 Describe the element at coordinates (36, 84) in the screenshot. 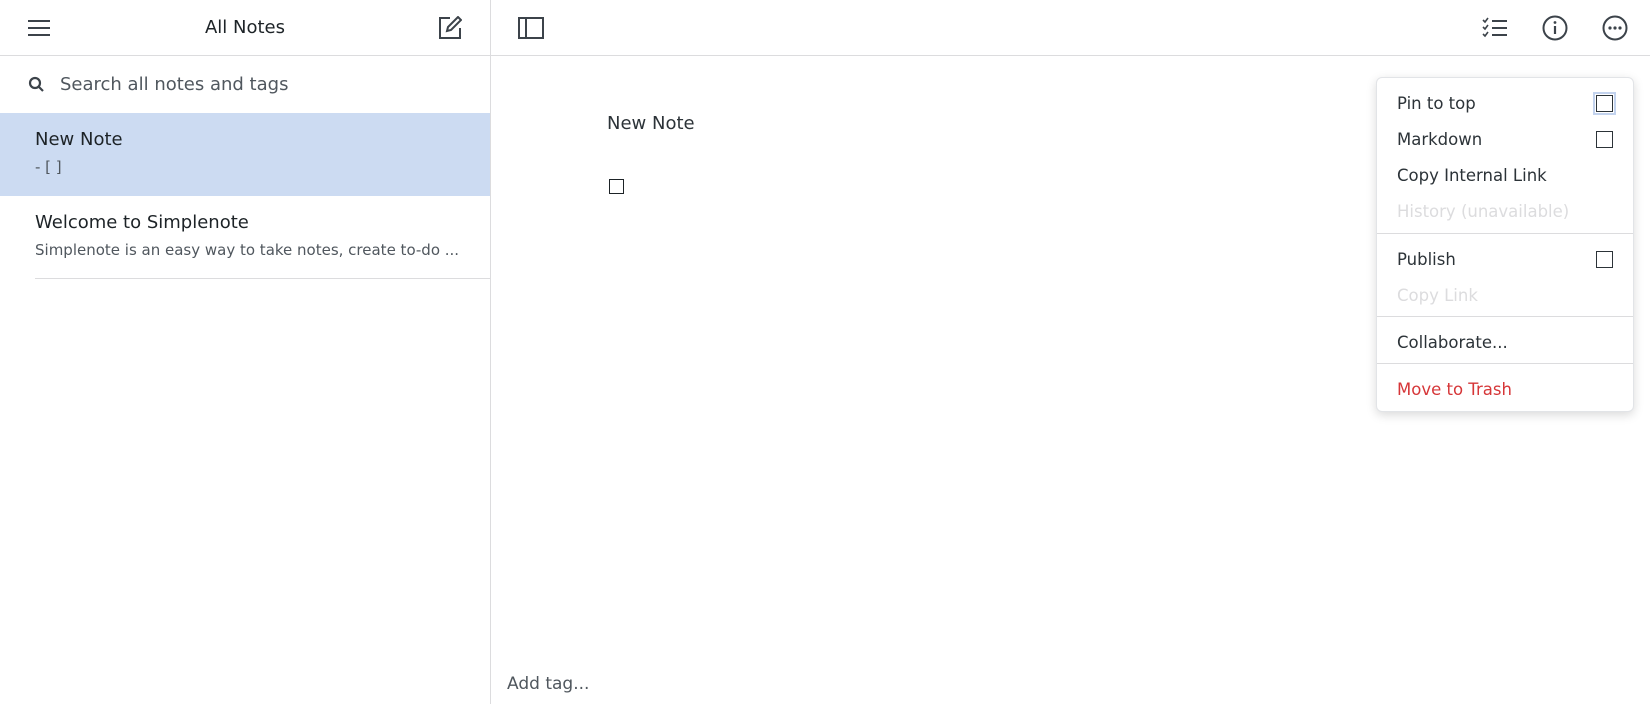

I see `search-icon` at that location.